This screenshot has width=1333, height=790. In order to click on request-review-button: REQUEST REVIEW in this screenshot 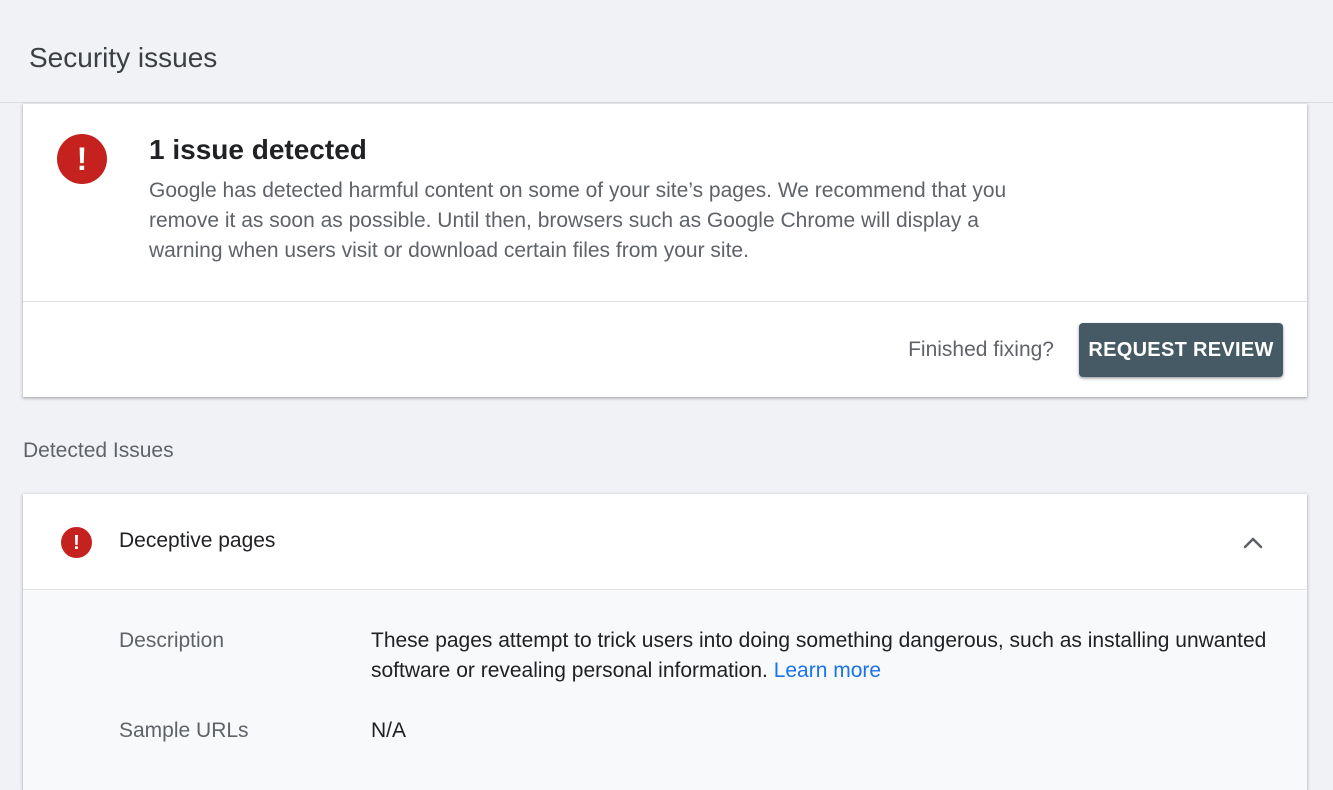, I will do `click(1181, 350)`.